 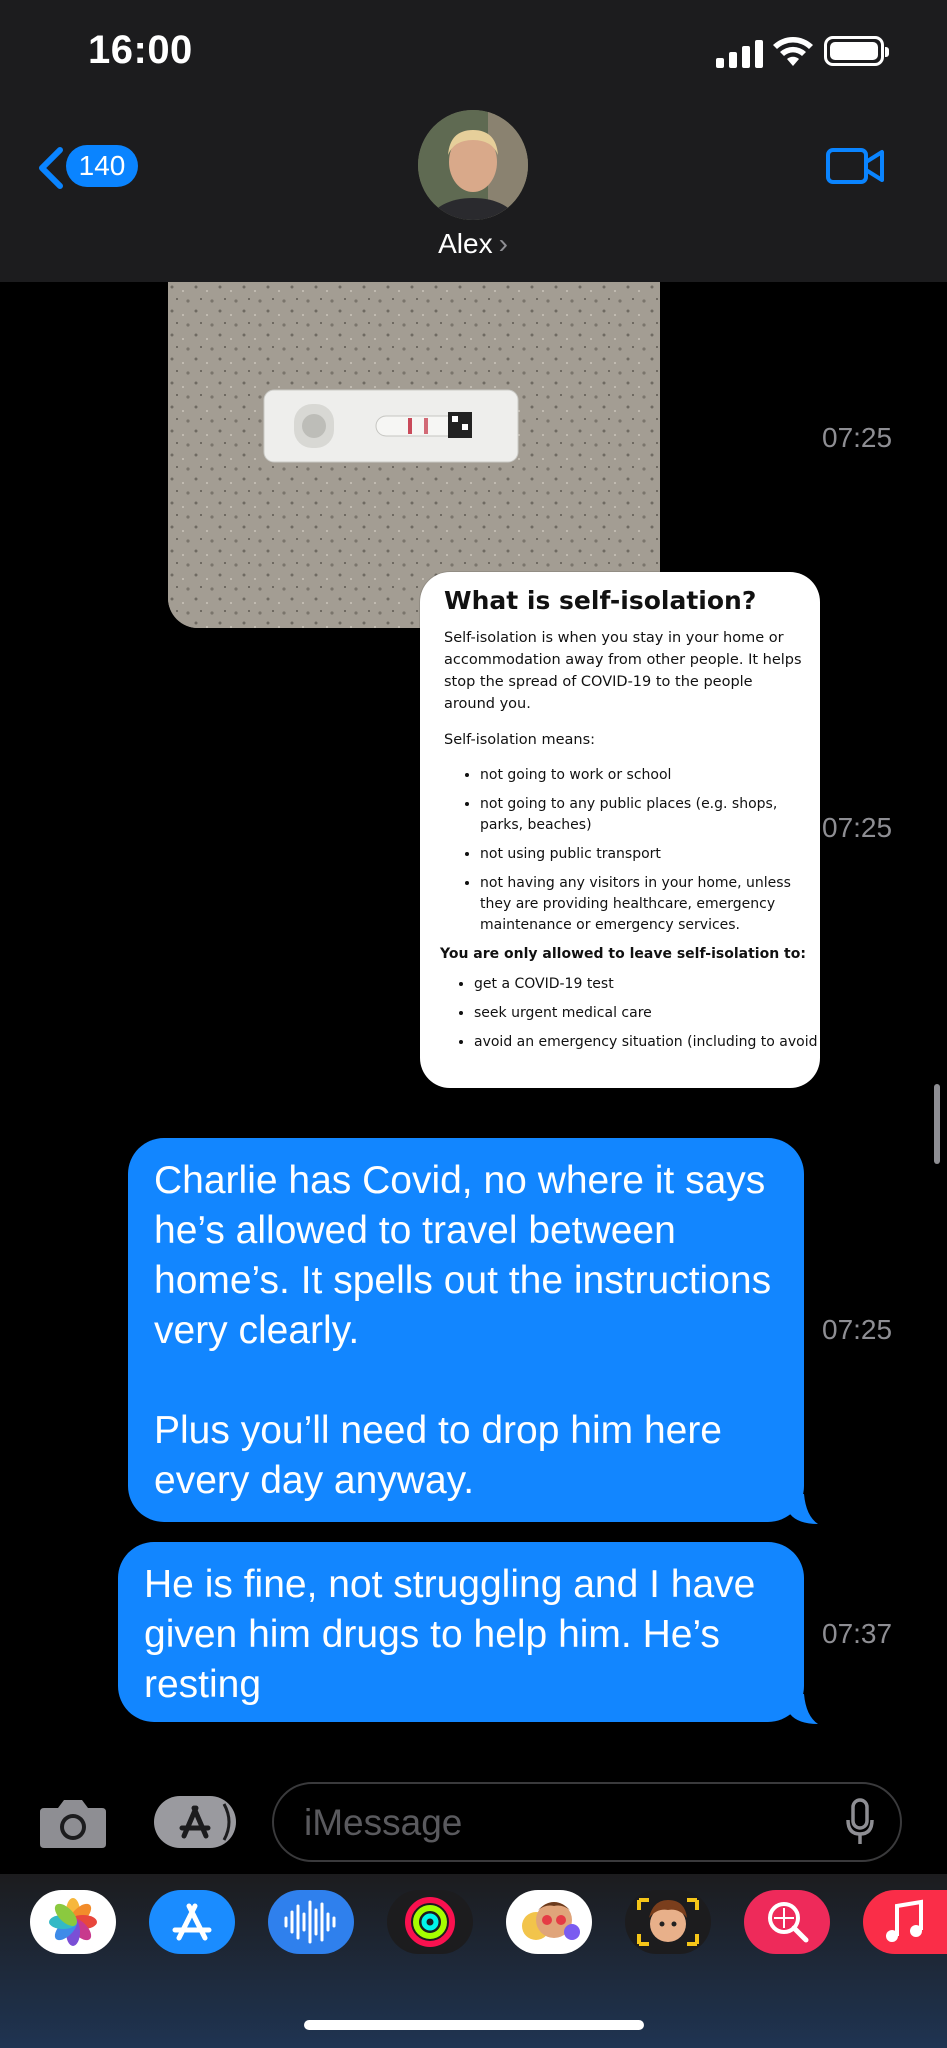 What do you see at coordinates (102, 166) in the screenshot?
I see `unread-count-badge: 140` at bounding box center [102, 166].